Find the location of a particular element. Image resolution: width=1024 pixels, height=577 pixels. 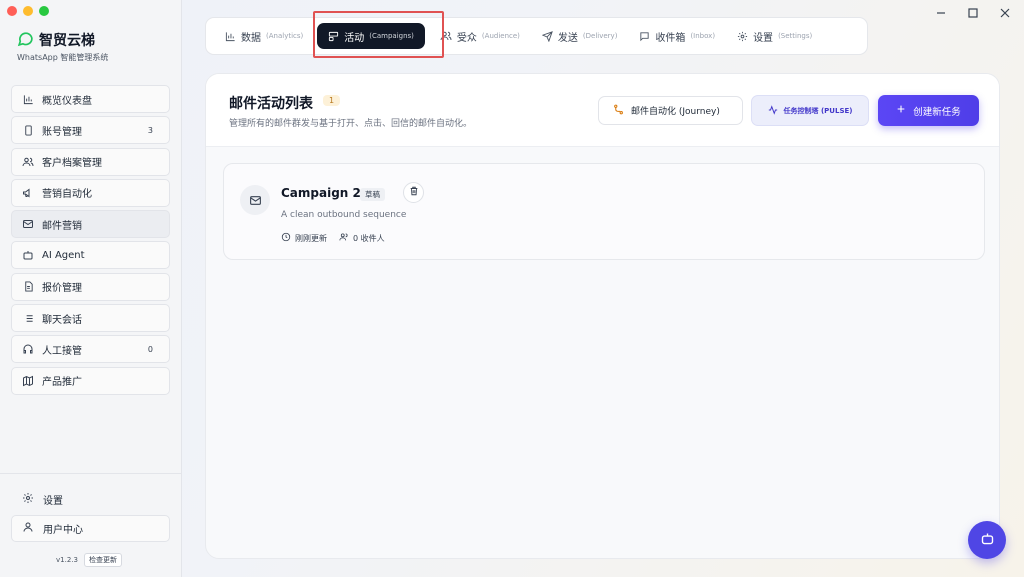

close-icon is located at coordinates (1005, 14).